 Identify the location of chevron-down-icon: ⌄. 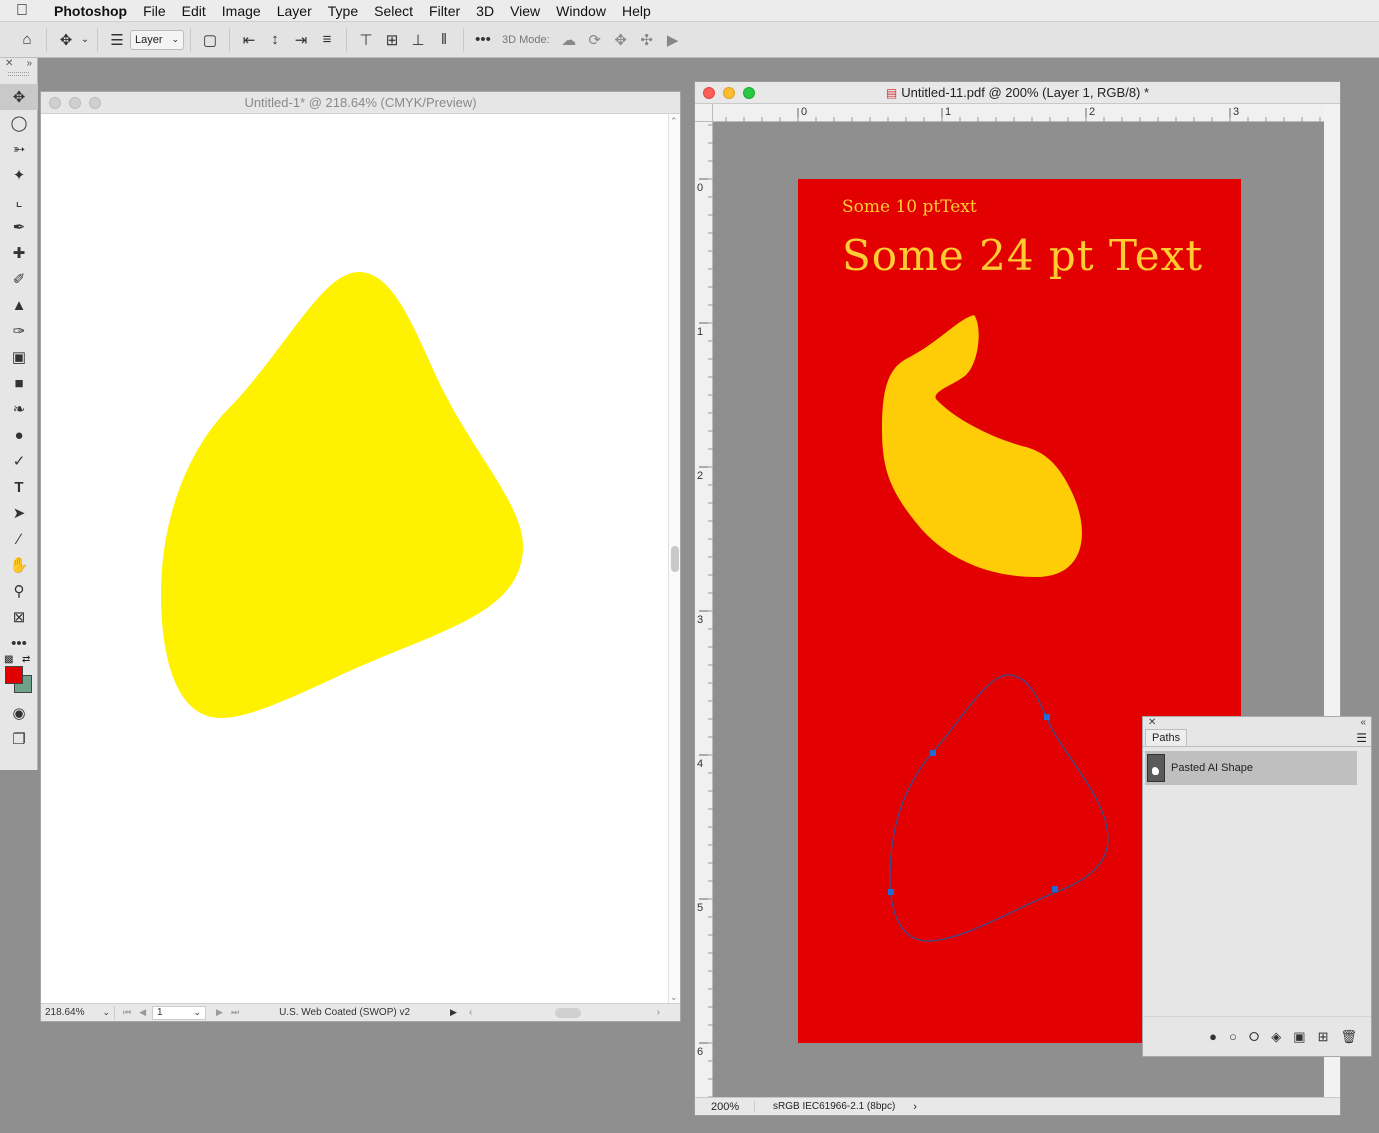
(85, 40).